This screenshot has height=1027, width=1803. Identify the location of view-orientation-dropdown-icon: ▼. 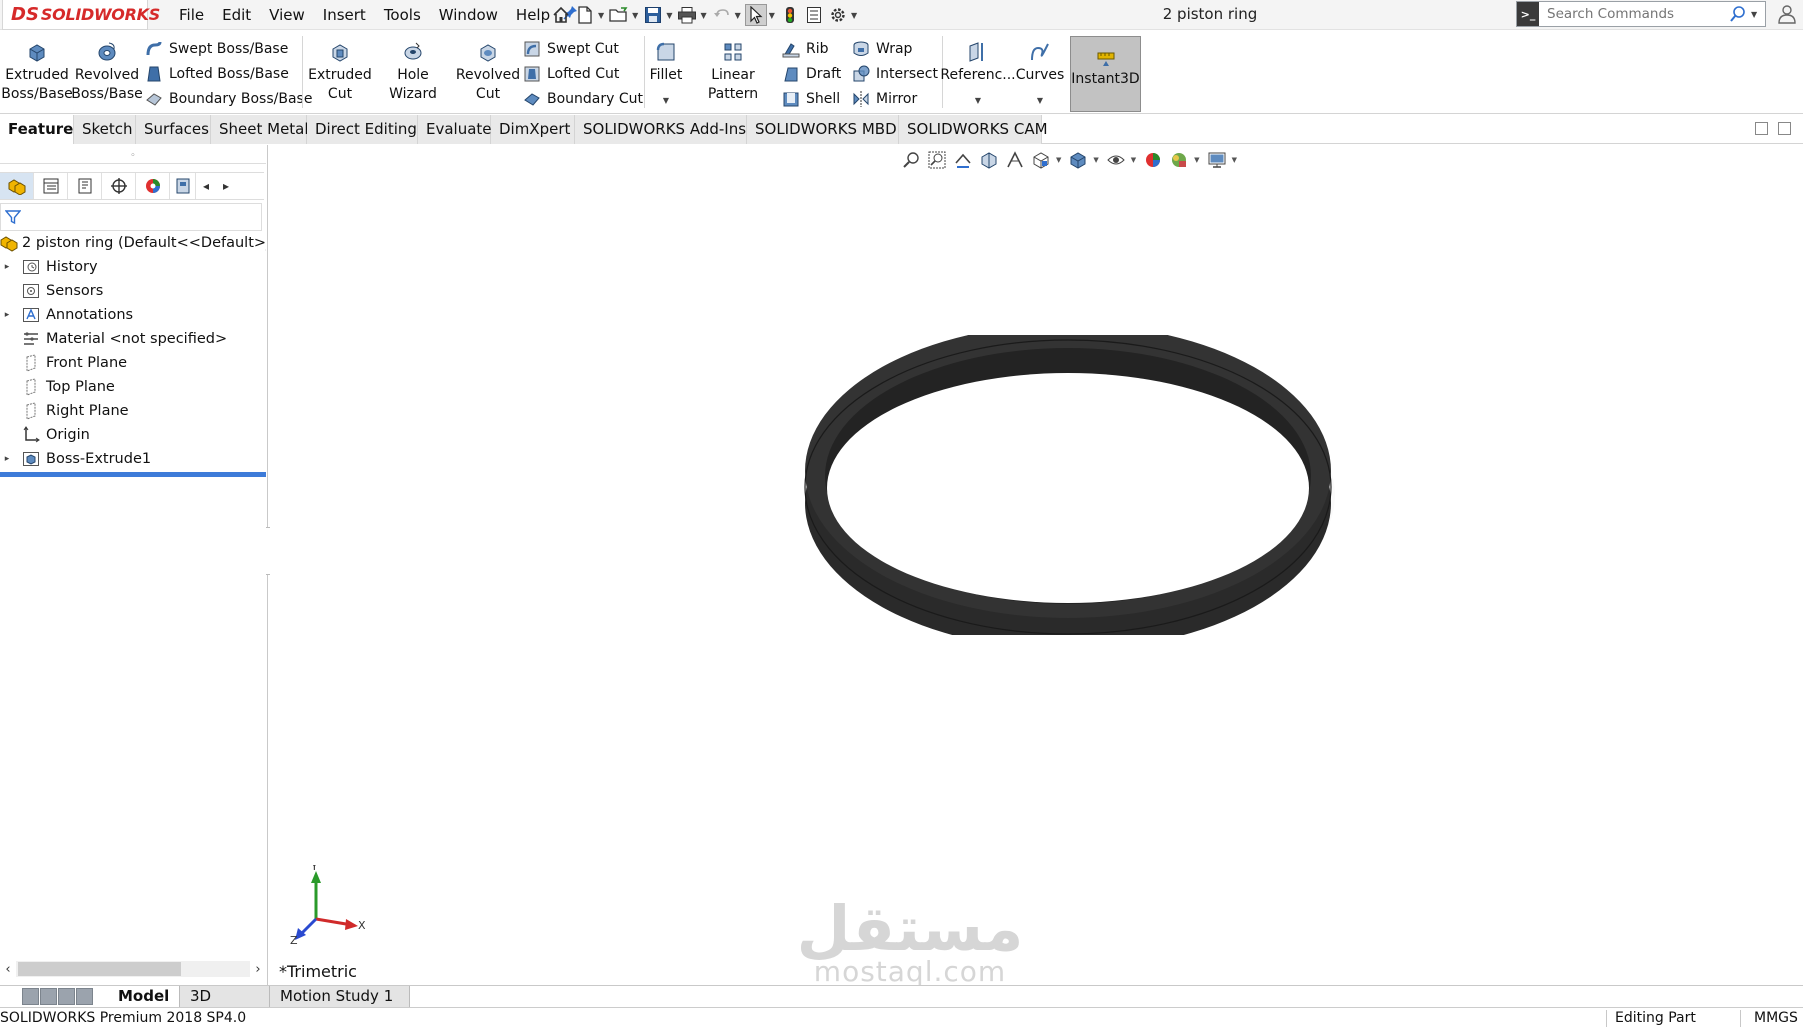
(1058, 160).